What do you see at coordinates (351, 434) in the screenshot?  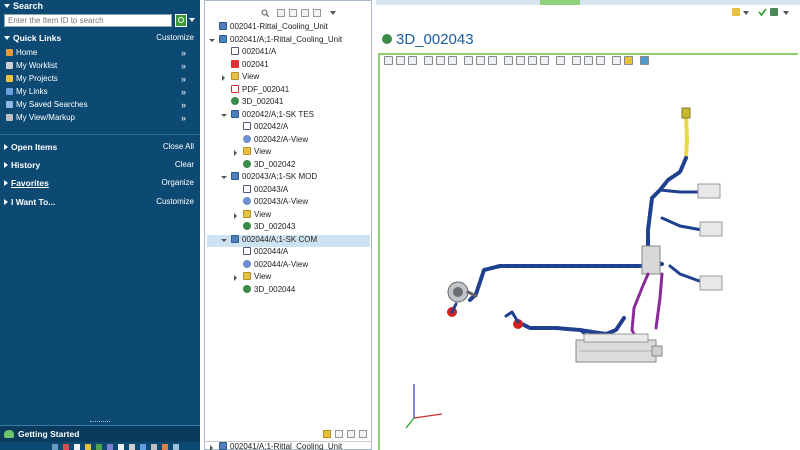 I see `tree-collapse-all-icon` at bounding box center [351, 434].